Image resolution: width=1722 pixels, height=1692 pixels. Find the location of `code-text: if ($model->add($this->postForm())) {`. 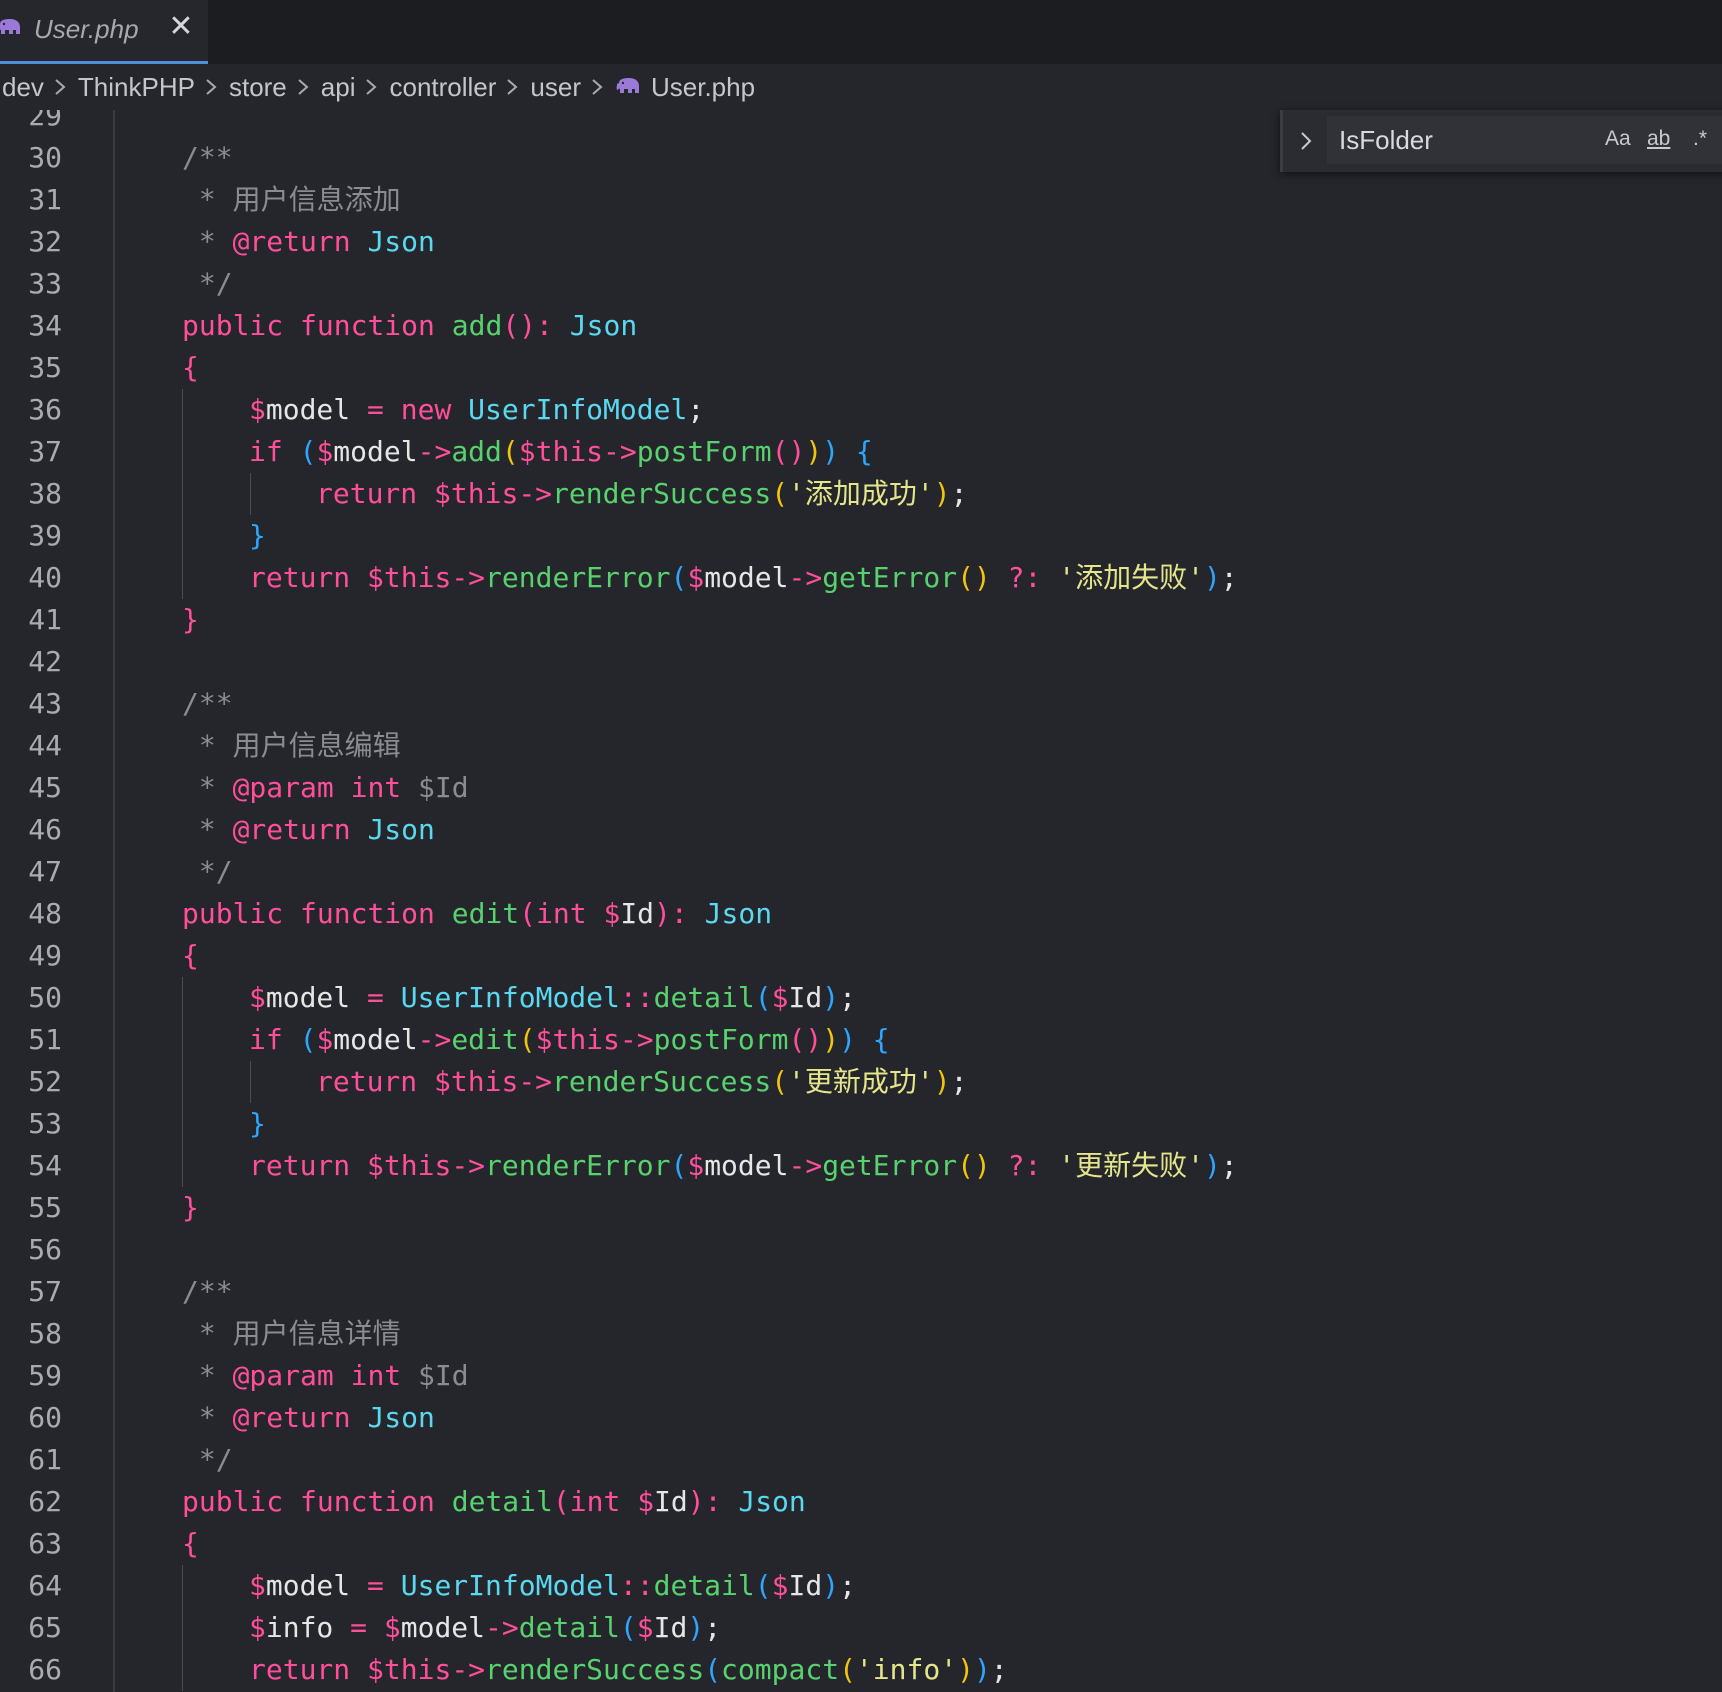

code-text: if ($model->add($this->postForm())) { is located at coordinates (527, 452).